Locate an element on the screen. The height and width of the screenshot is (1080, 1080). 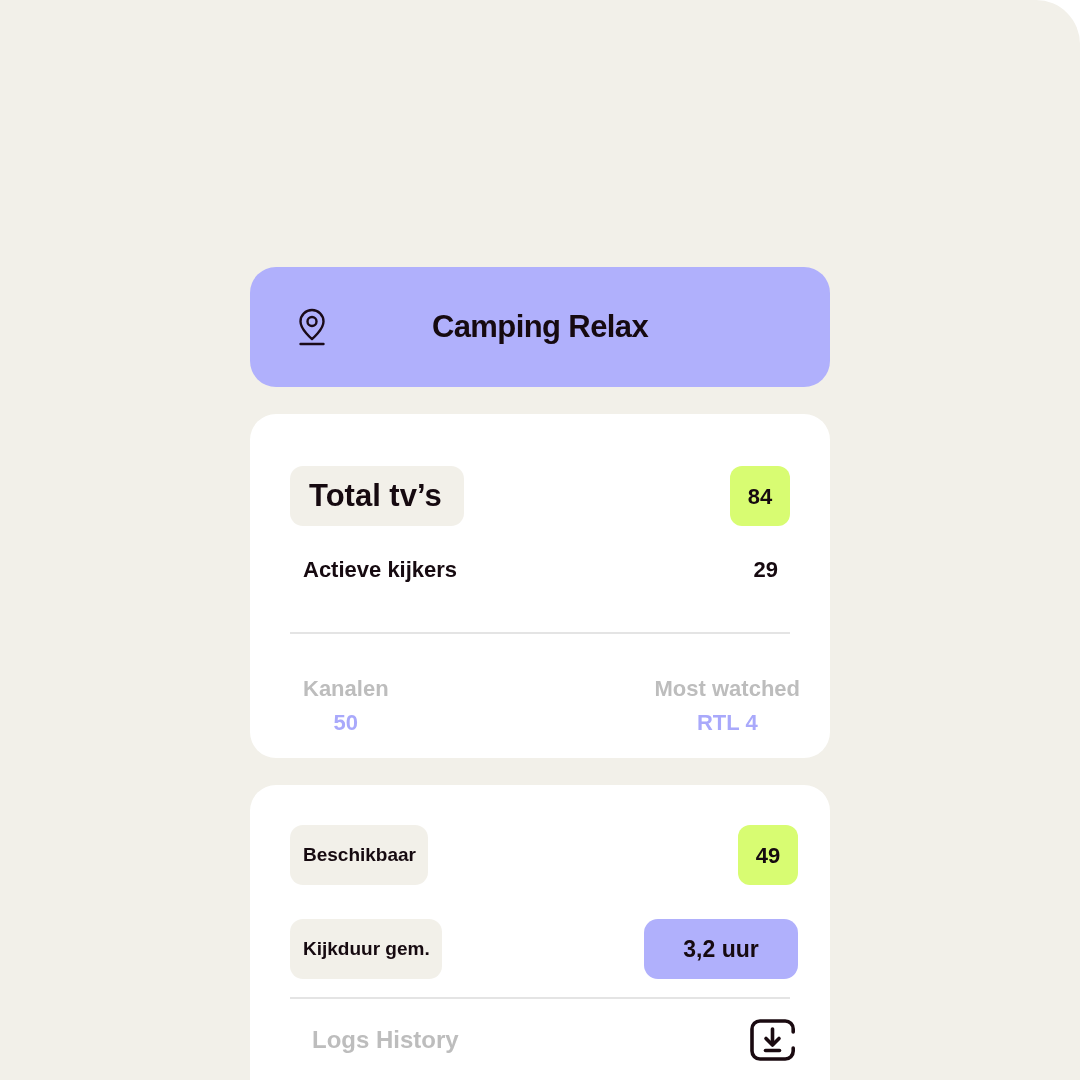
stat-label: Most watched is located at coordinates (727, 689).